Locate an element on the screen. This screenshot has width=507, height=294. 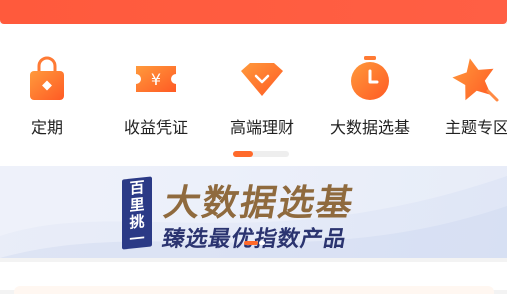
banner-page-indicator-inactive is located at coordinates (262, 243).